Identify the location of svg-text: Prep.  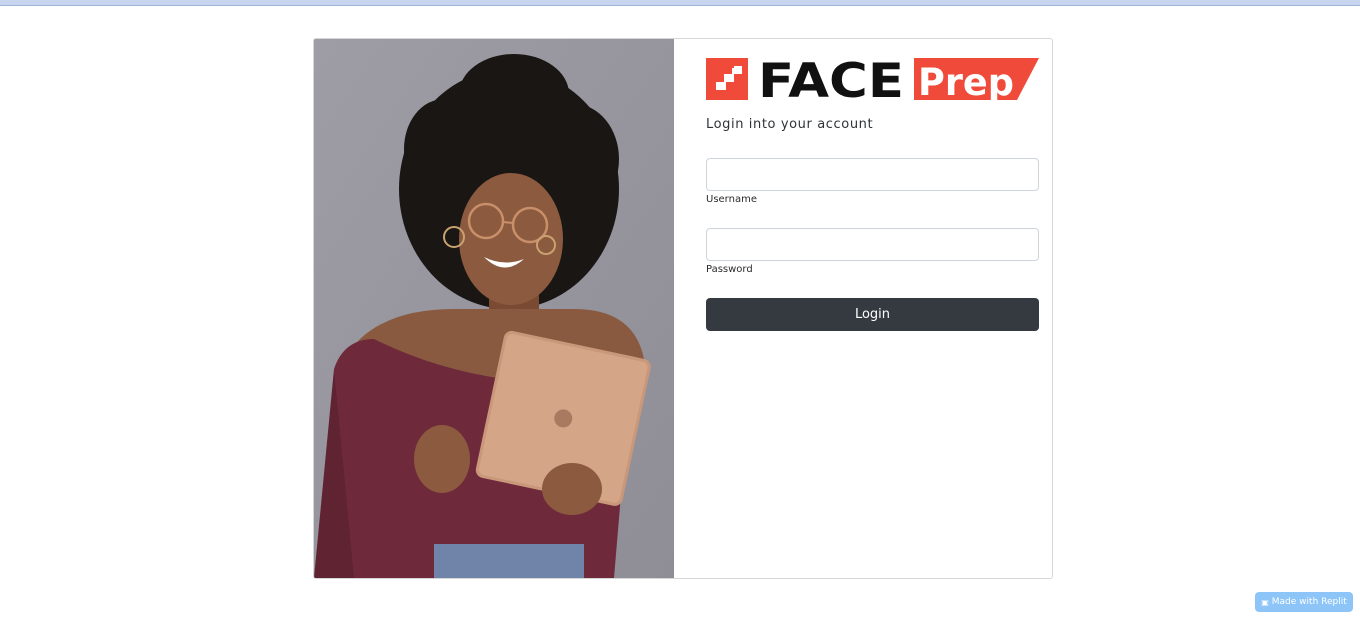
(966, 81).